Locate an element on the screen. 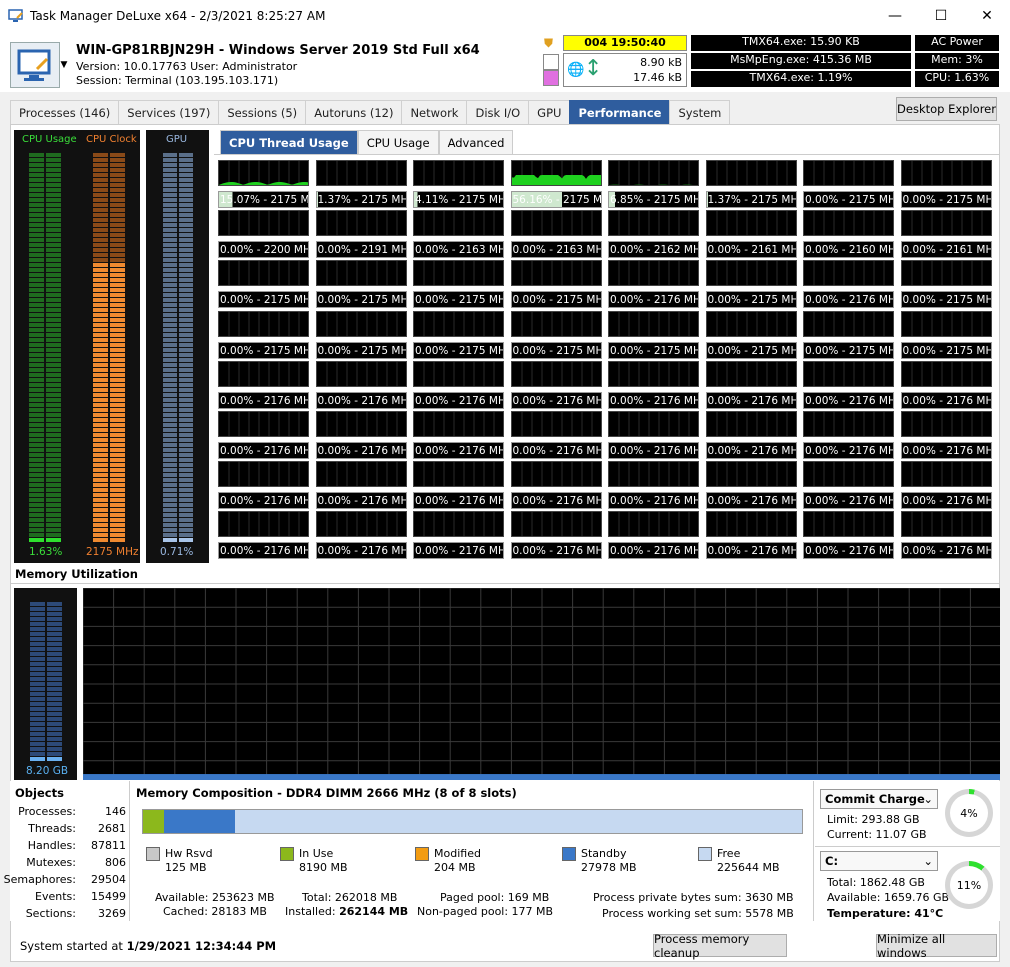 The image size is (1010, 967). maximize-button: ☐ is located at coordinates (941, 16).